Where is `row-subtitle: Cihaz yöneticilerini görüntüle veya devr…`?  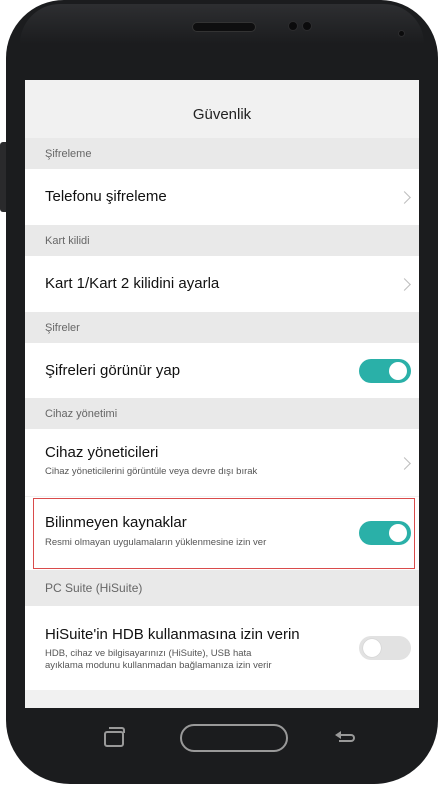 row-subtitle: Cihaz yöneticilerini görüntüle veya devr… is located at coordinates (151, 471).